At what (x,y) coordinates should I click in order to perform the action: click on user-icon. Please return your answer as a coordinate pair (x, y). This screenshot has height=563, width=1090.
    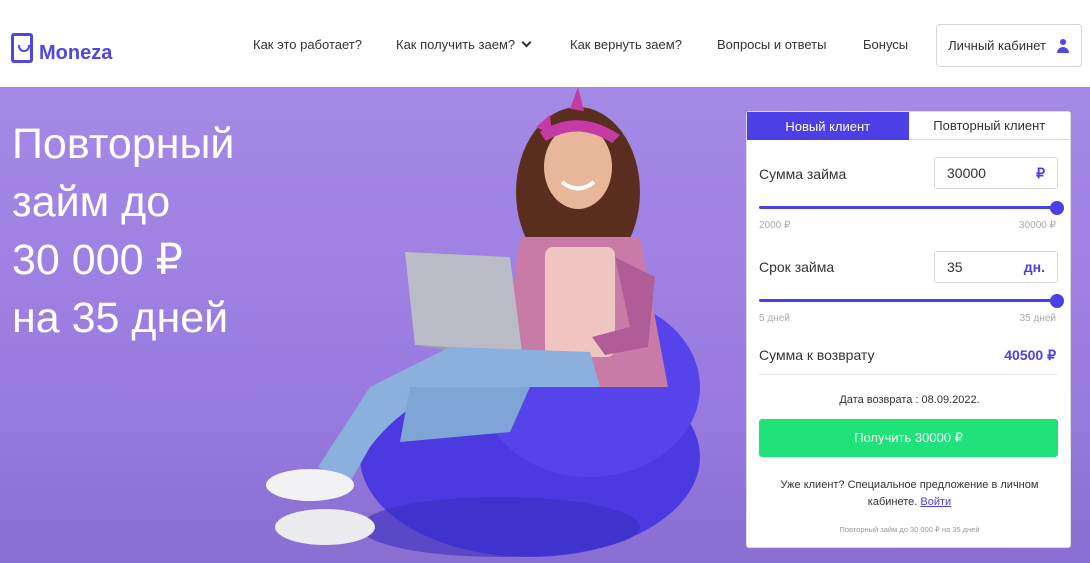
    Looking at the image, I should click on (1063, 45).